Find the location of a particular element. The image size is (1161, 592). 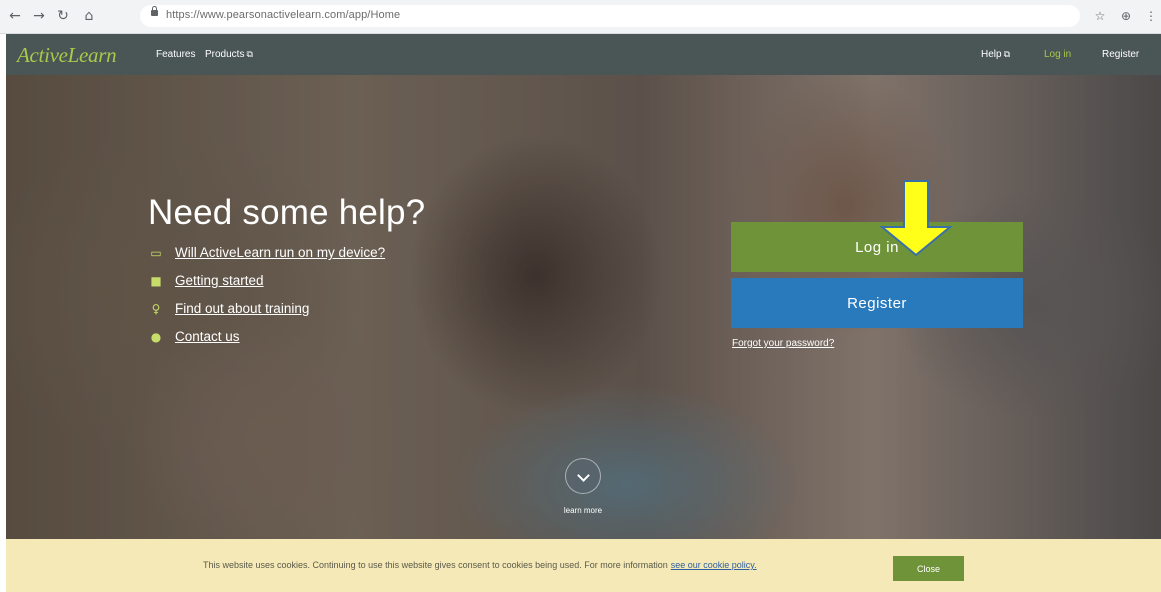

cookie-policy-link: see our cookie policy. is located at coordinates (714, 565).